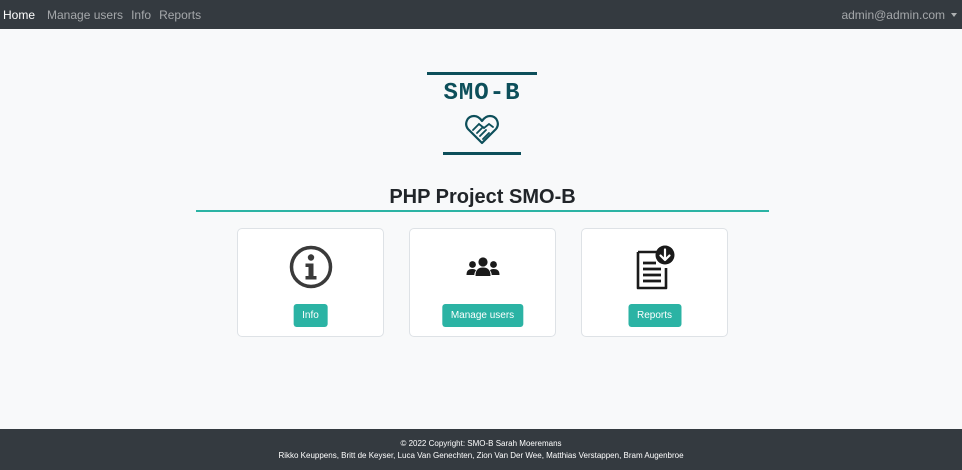  What do you see at coordinates (19, 15) in the screenshot?
I see `nav-home-link: Home` at bounding box center [19, 15].